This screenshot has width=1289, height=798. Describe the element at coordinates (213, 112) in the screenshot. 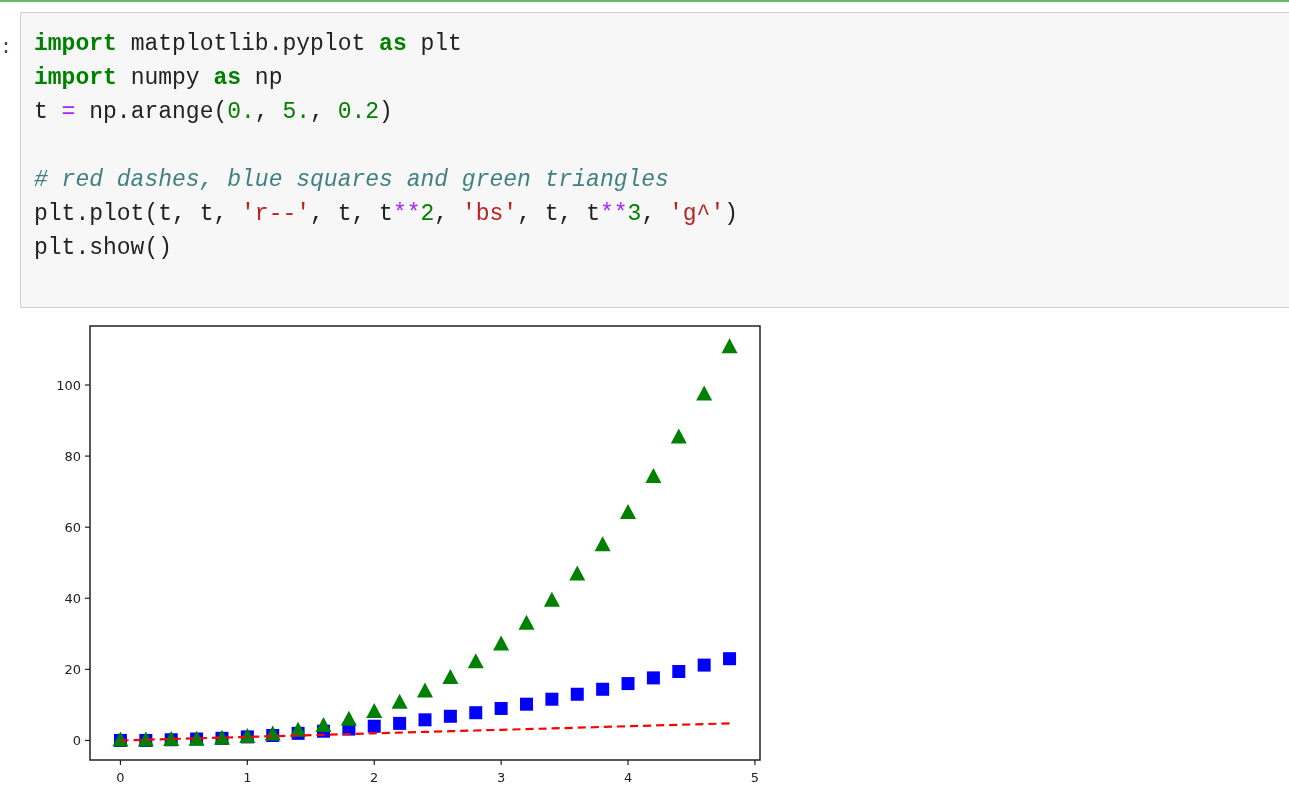

I see `code-line: t = np.arange(0., 5., 0.2)` at that location.